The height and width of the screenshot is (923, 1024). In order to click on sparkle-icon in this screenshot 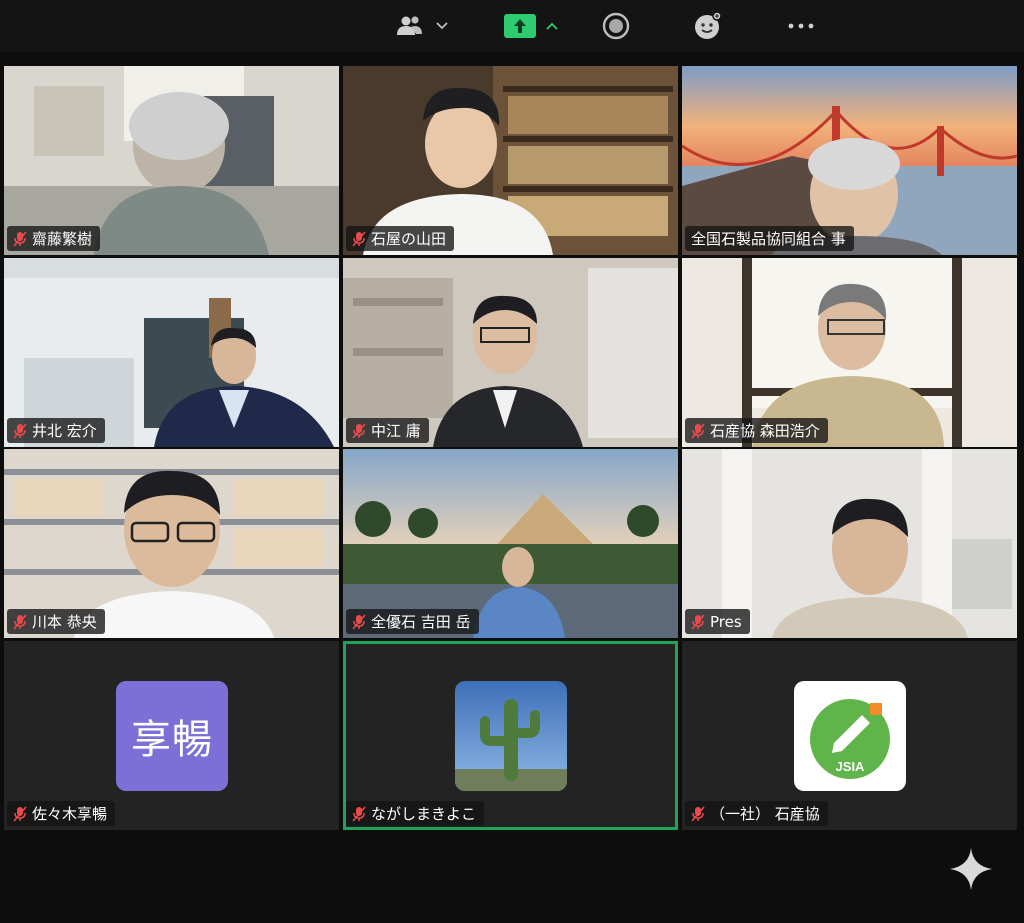, I will do `click(971, 869)`.